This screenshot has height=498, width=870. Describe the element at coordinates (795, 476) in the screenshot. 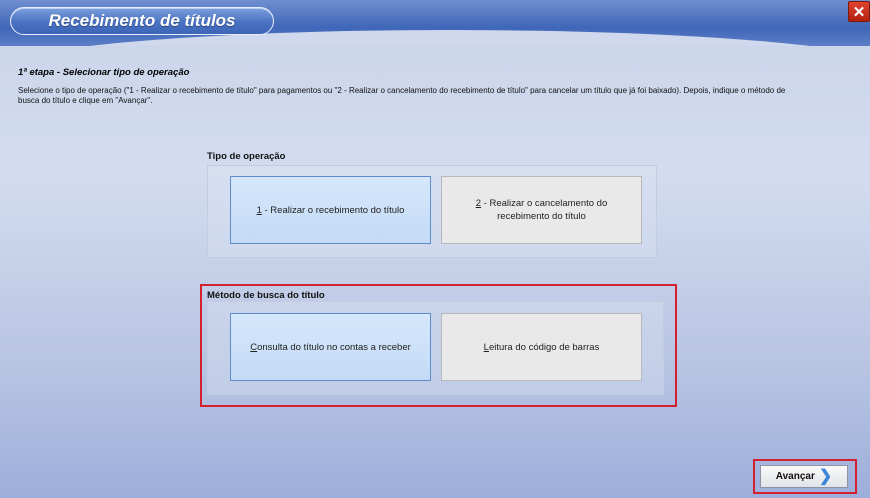

I see `next-button-label: Avançar` at that location.